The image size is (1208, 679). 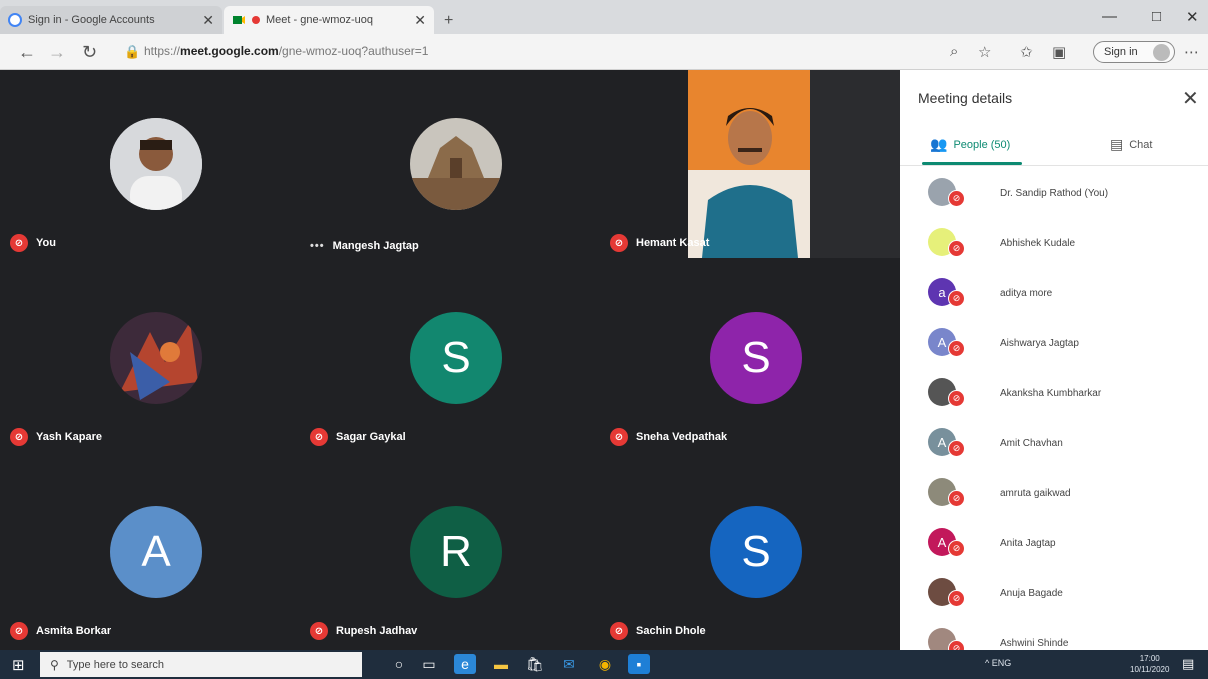 I want to click on list-item: A ⊘ Amit Chavhan, so click(x=1054, y=445).